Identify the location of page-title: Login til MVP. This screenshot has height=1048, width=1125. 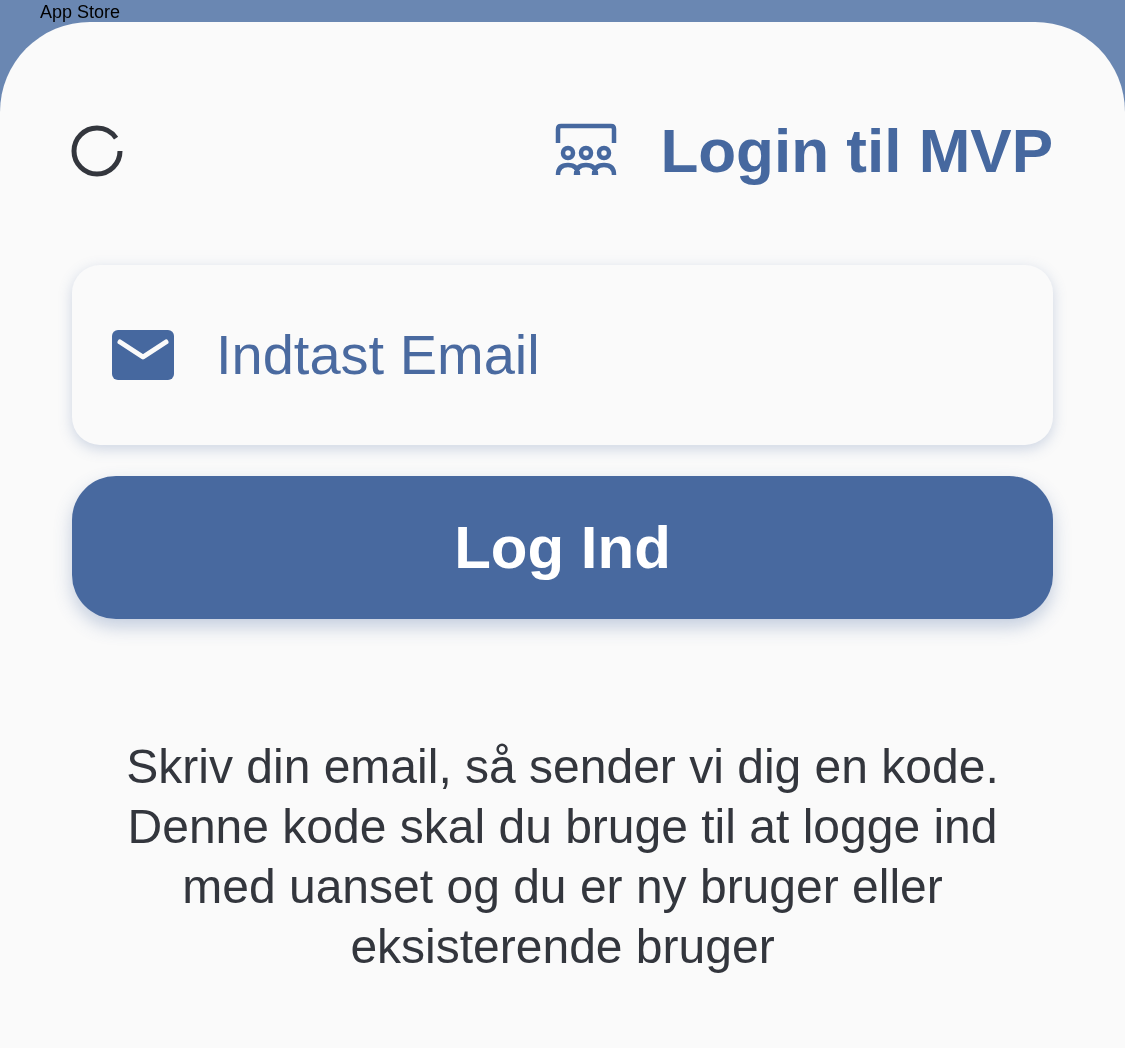
(856, 151).